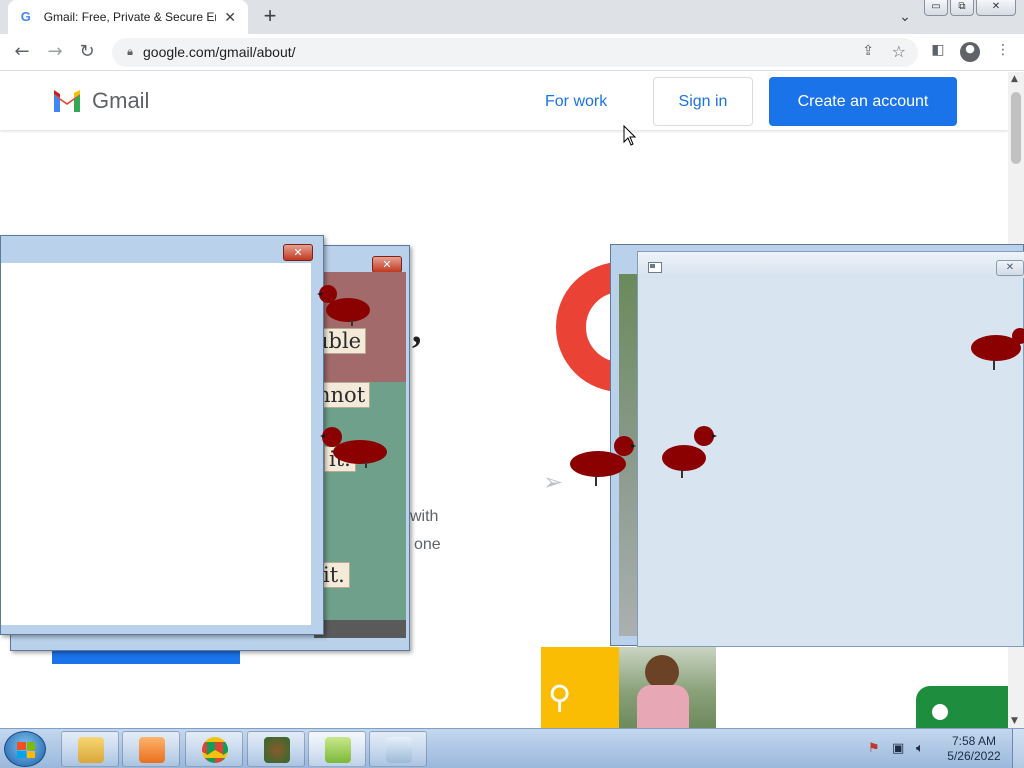 Image resolution: width=1024 pixels, height=768 pixels. Describe the element at coordinates (962, 8) in the screenshot. I see `restore-button: ⧉` at that location.